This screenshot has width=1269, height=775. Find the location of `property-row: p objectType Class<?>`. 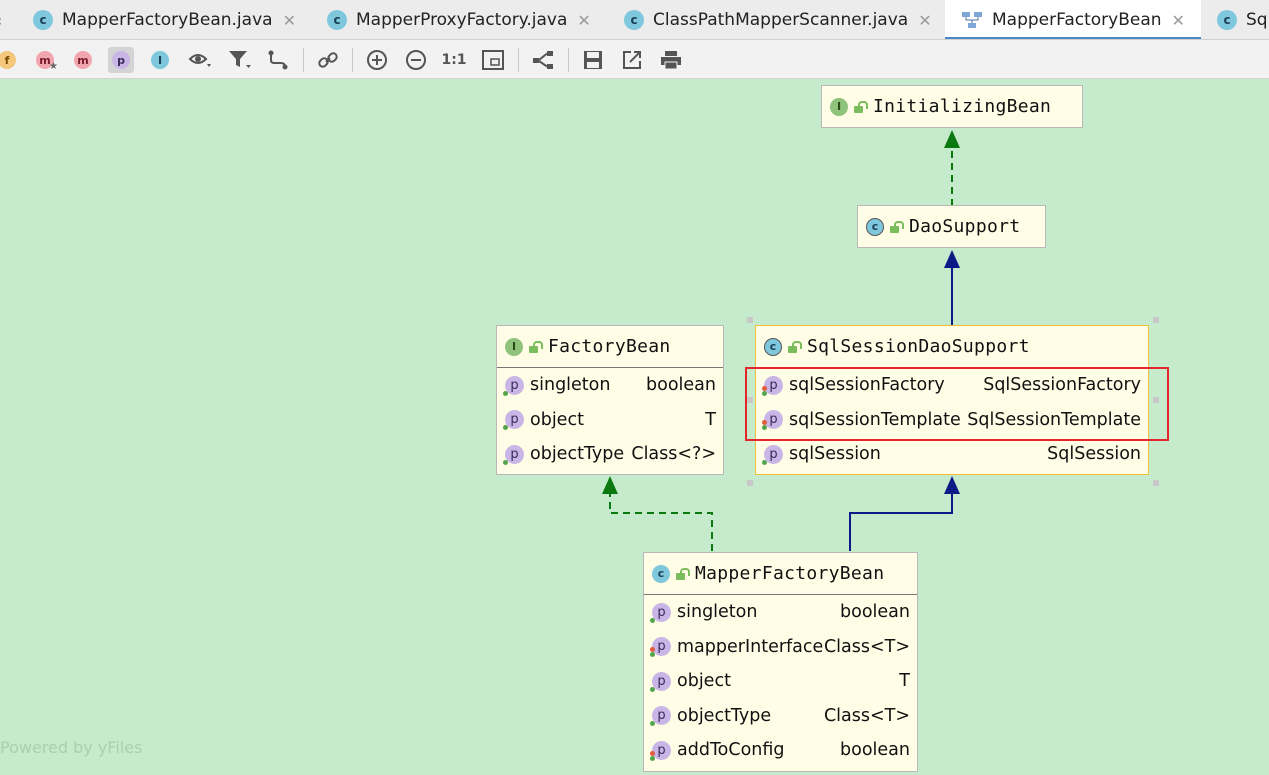

property-row: p objectType Class<?> is located at coordinates (610, 454).